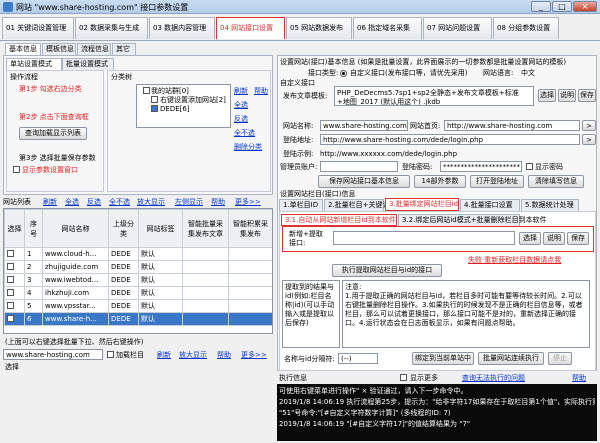  What do you see at coordinates (357, 205) in the screenshot?
I see `cattab-batch-keyword: 2.批量栏目+关键词` at bounding box center [357, 205].